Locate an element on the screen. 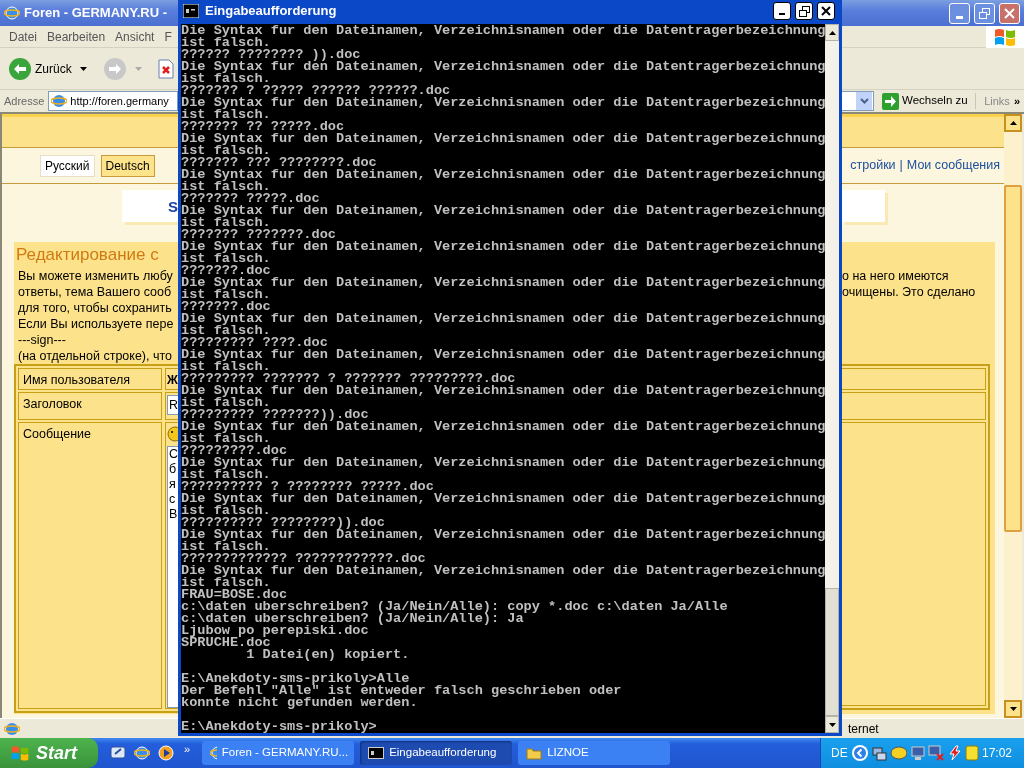 The width and height of the screenshot is (1024, 768). console-line: ????????? ???????)).doc is located at coordinates (275, 415).